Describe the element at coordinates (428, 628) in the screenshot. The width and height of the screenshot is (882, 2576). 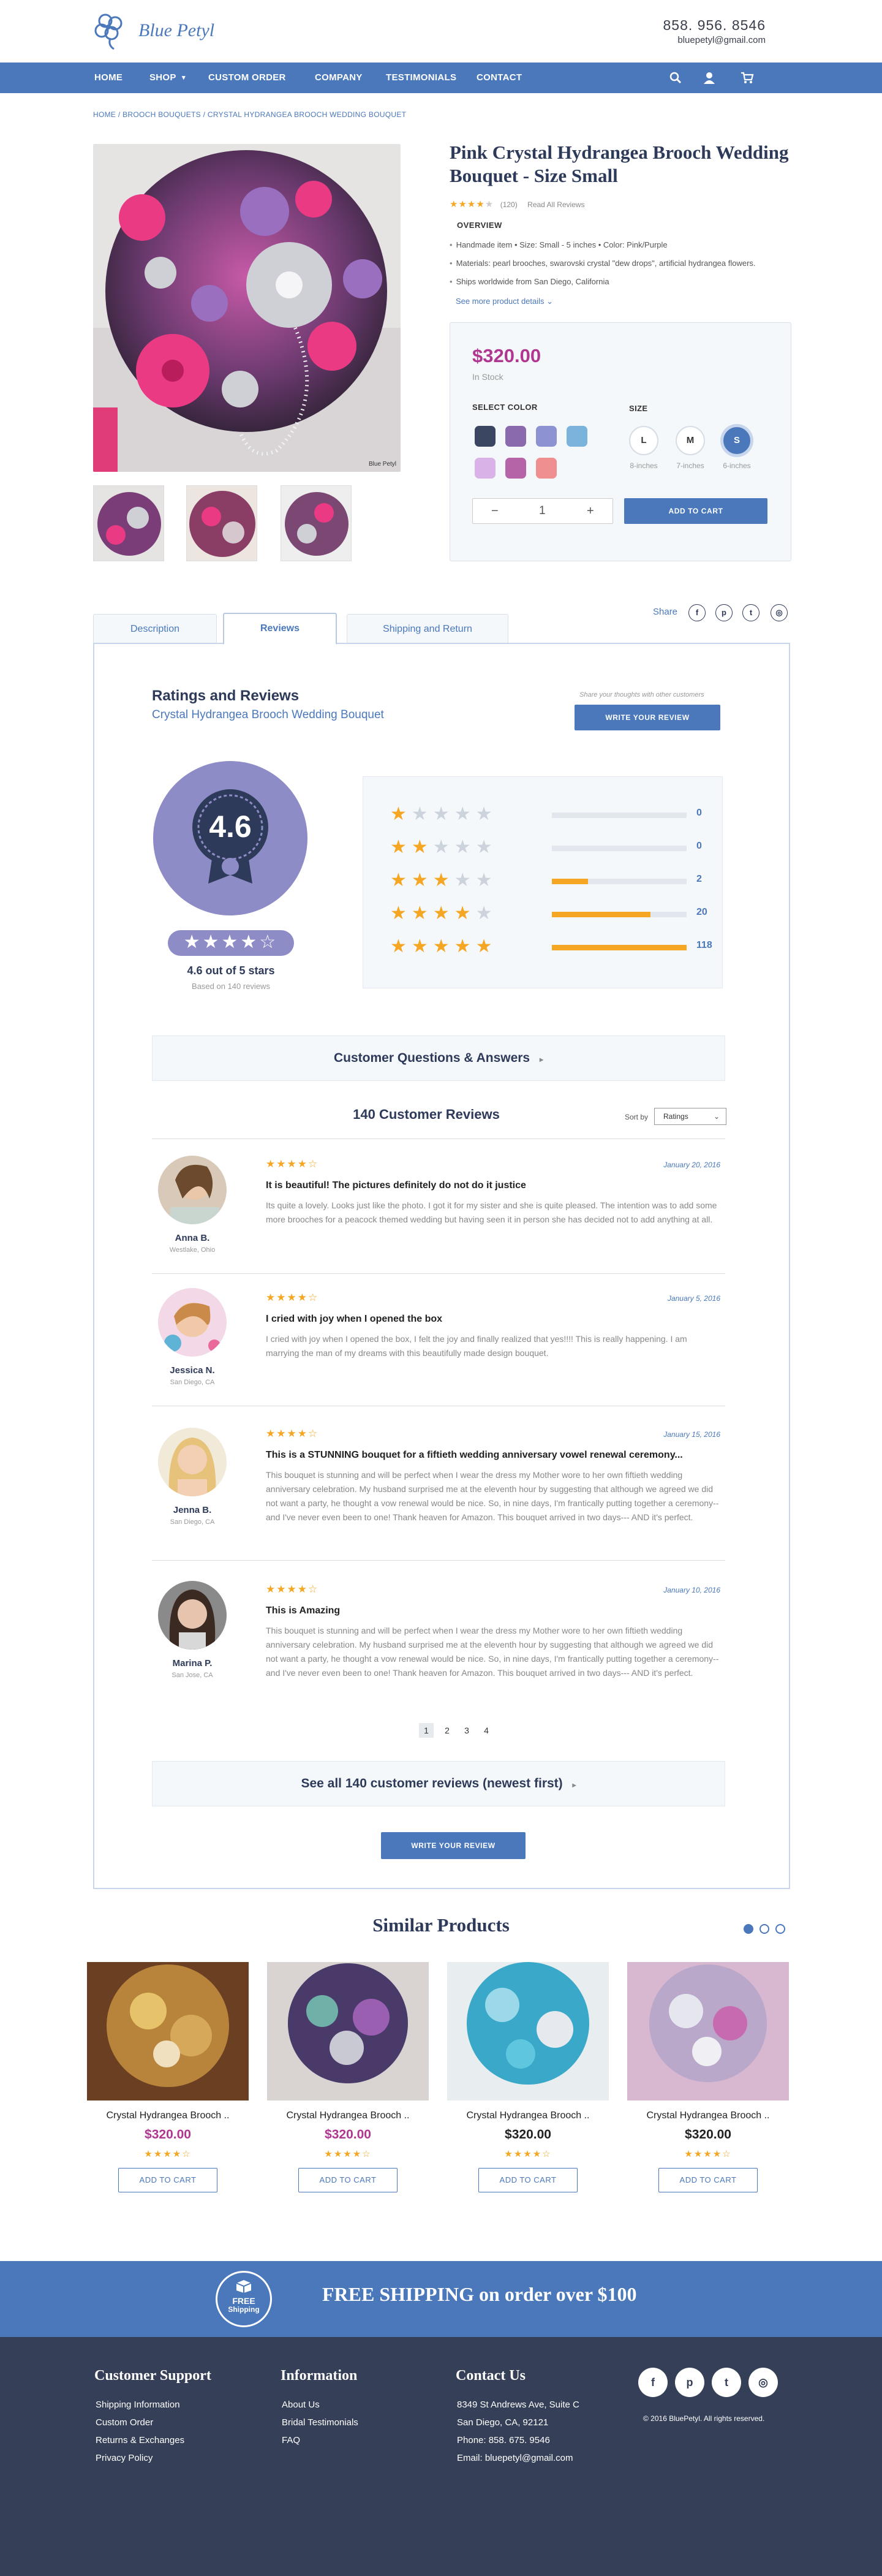
I see `tab-shipping-return: Shipping and Return` at that location.